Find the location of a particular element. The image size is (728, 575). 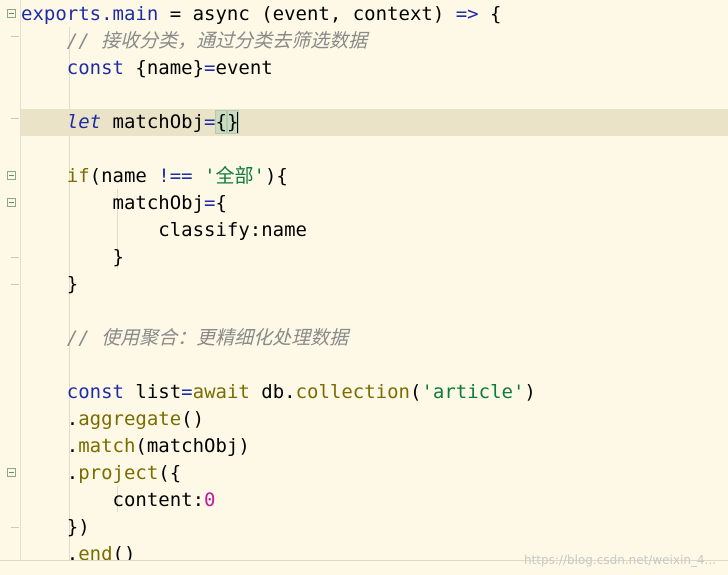

code-line: .match(matchObj) is located at coordinates (374, 446).